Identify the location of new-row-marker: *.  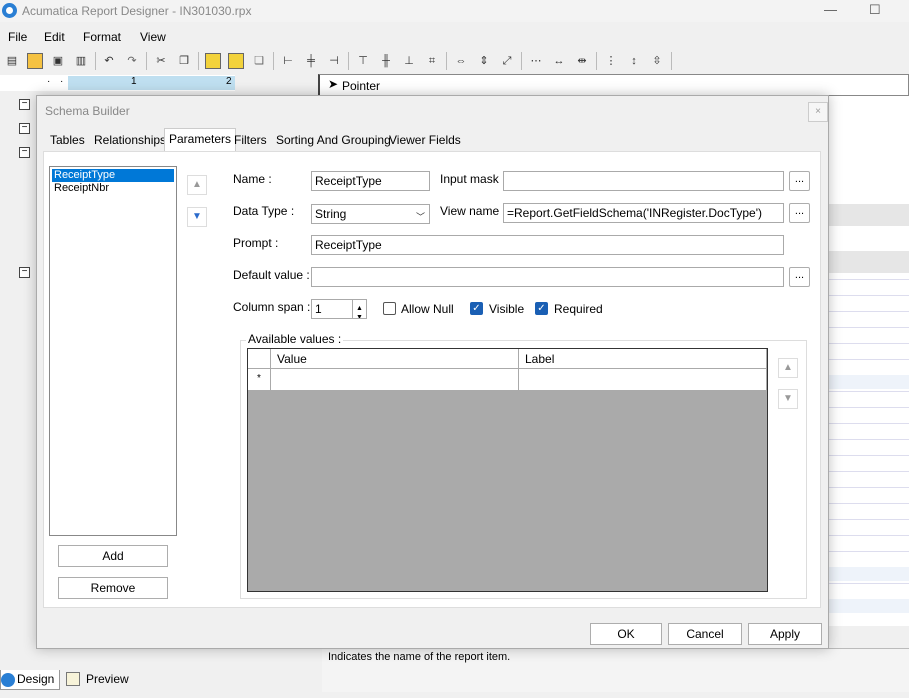
(259, 380).